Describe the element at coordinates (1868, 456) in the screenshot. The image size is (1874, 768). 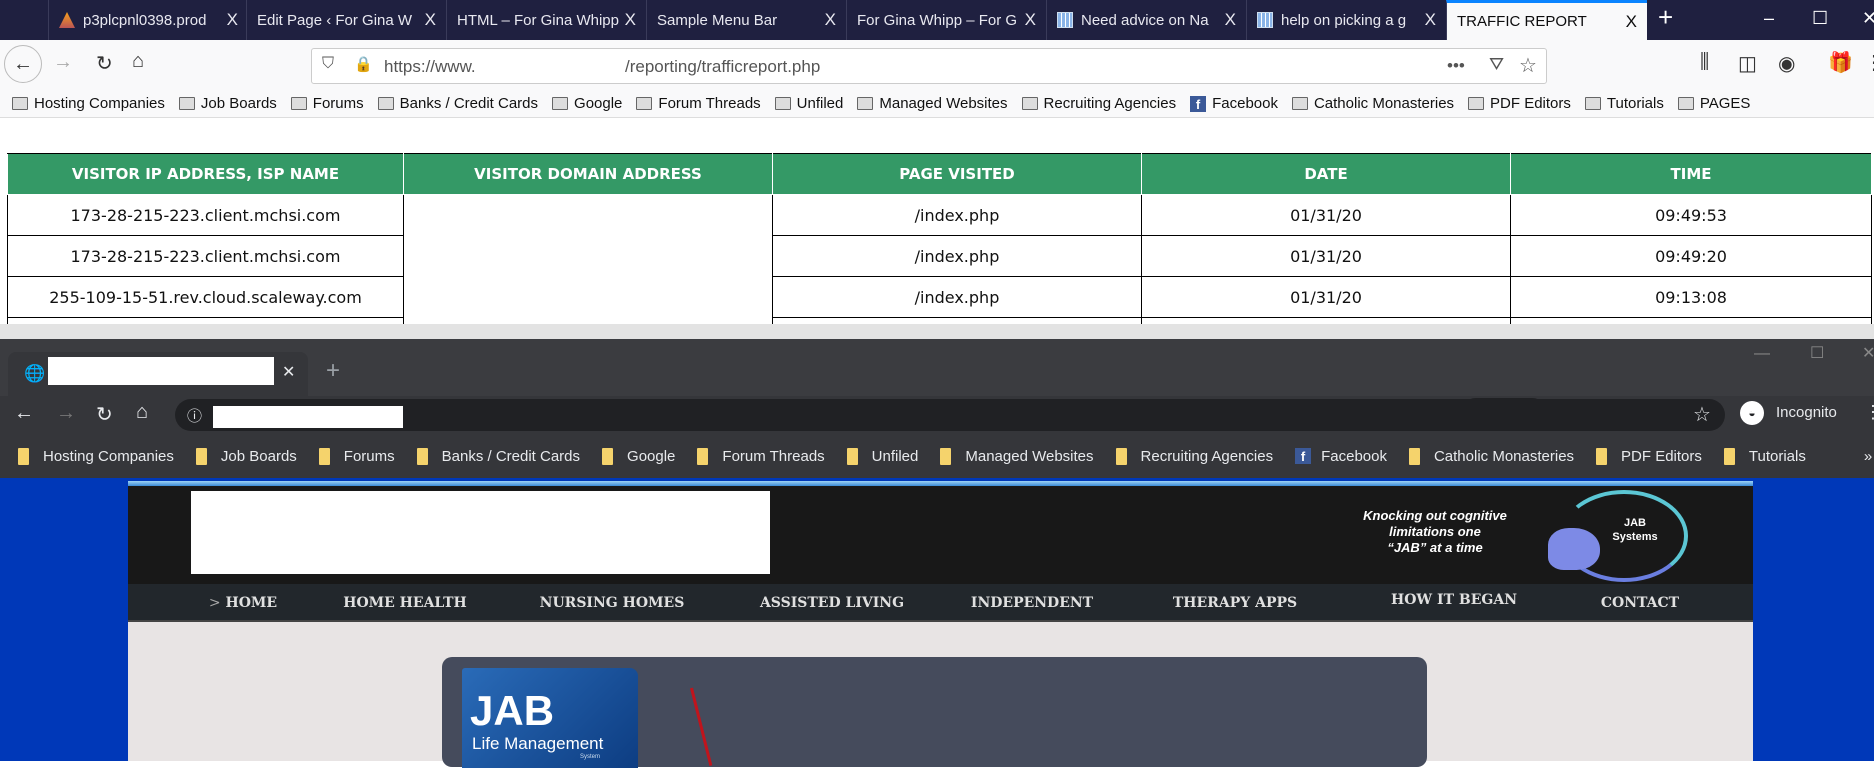
I see `more-bookmarks-icon: »` at that location.